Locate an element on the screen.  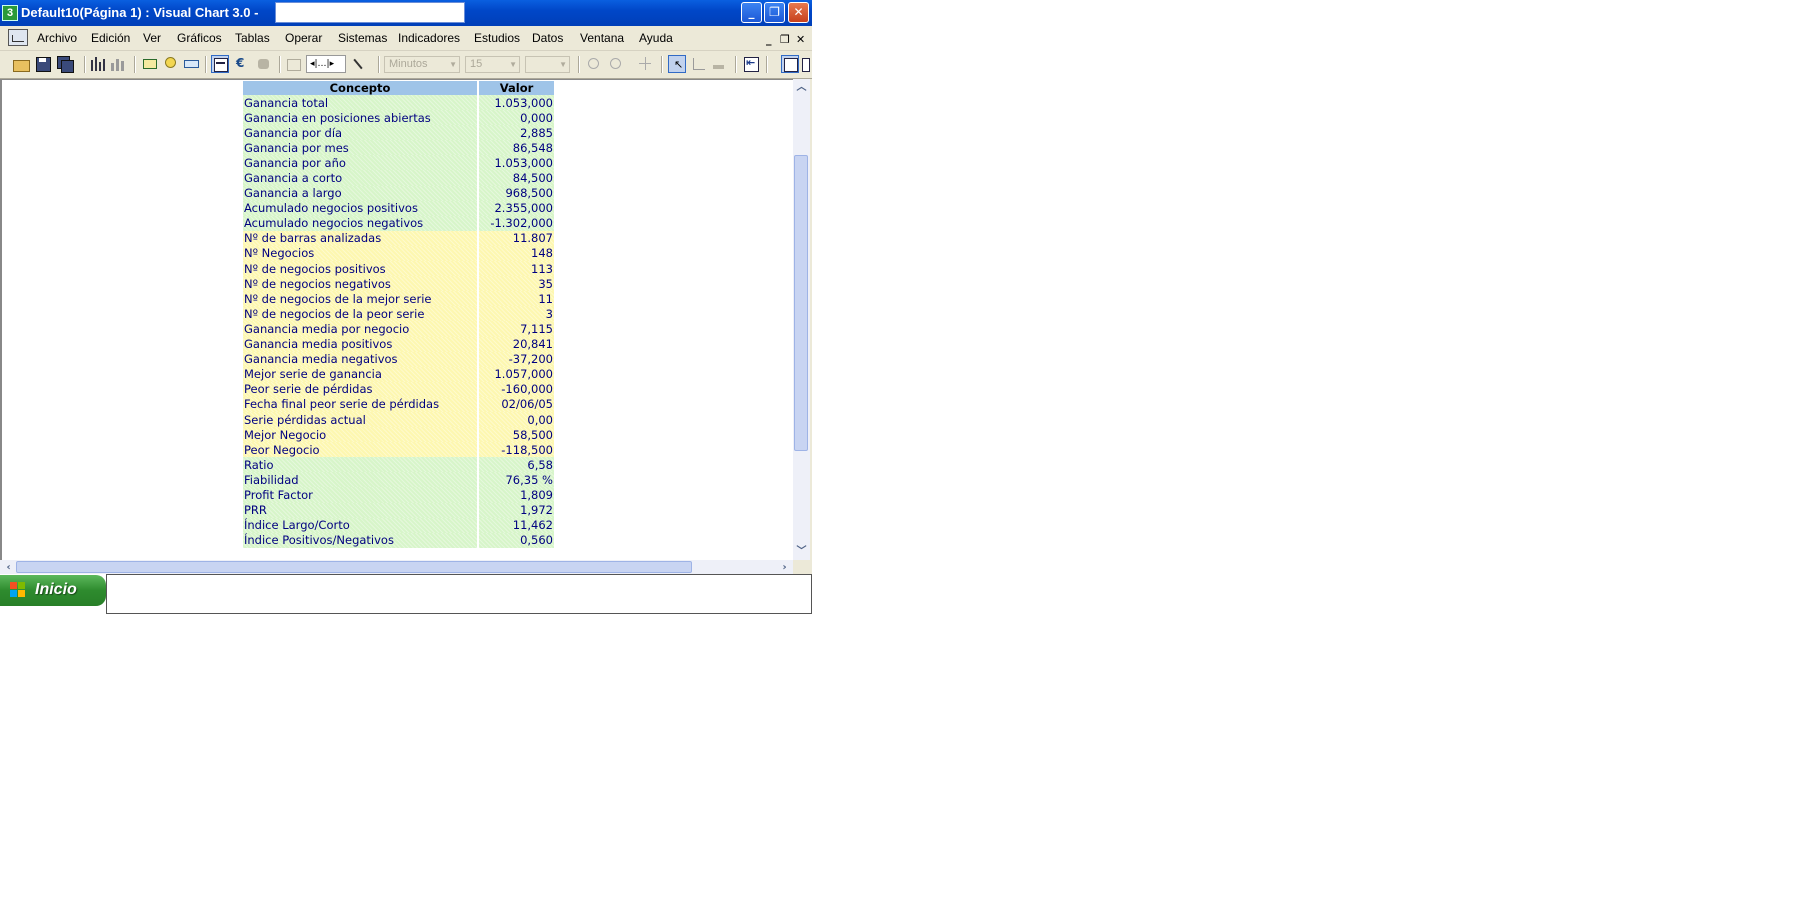
value-cell: 58,500 is located at coordinates (516, 435).